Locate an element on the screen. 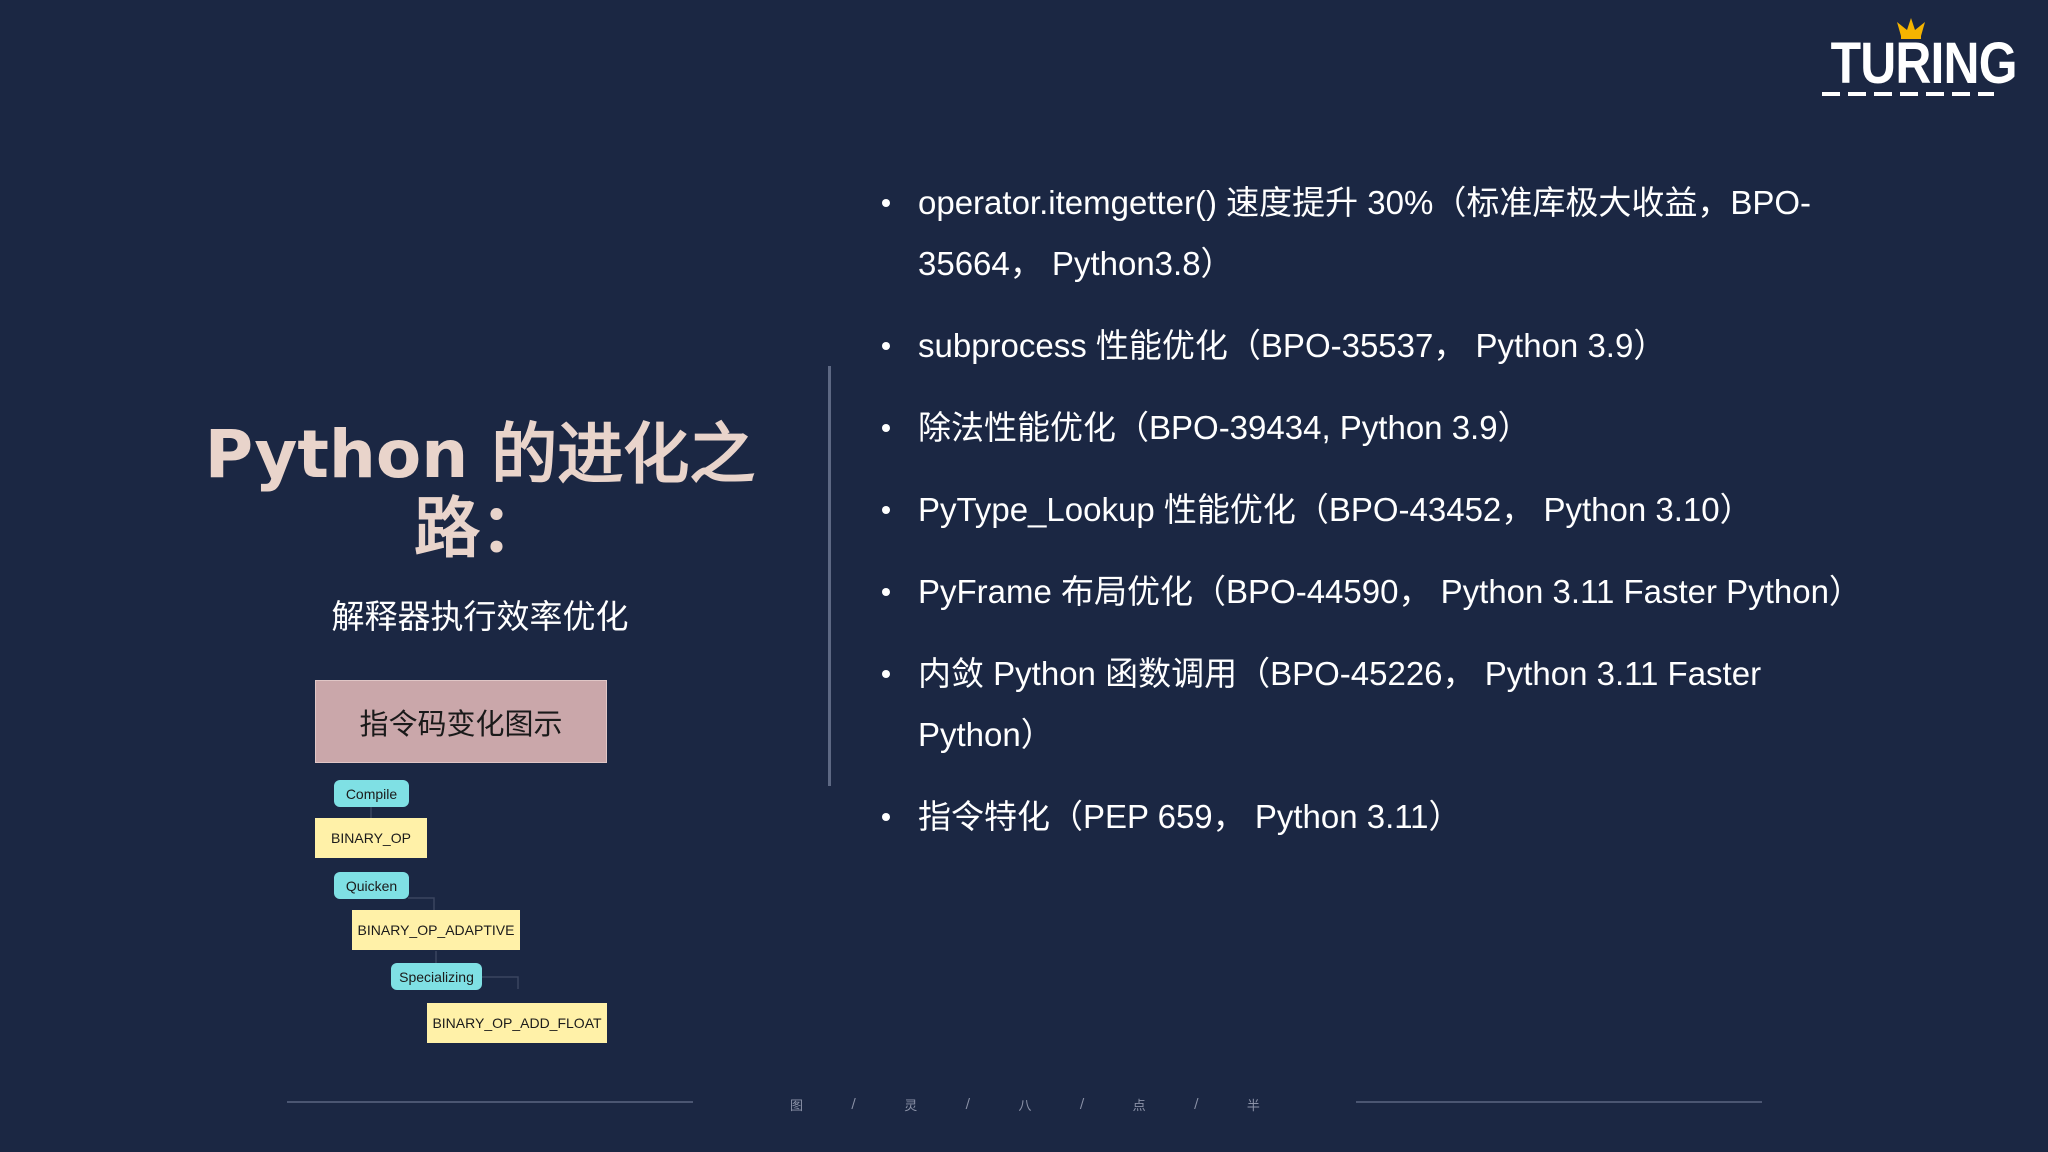 This screenshot has height=1152, width=2048. footer-line-left is located at coordinates (490, 1102).